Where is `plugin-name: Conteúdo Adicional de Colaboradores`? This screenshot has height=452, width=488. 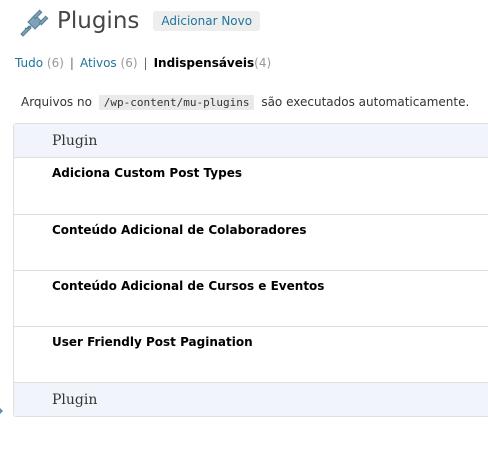
plugin-name: Conteúdo Adicional de Colaboradores is located at coordinates (179, 230).